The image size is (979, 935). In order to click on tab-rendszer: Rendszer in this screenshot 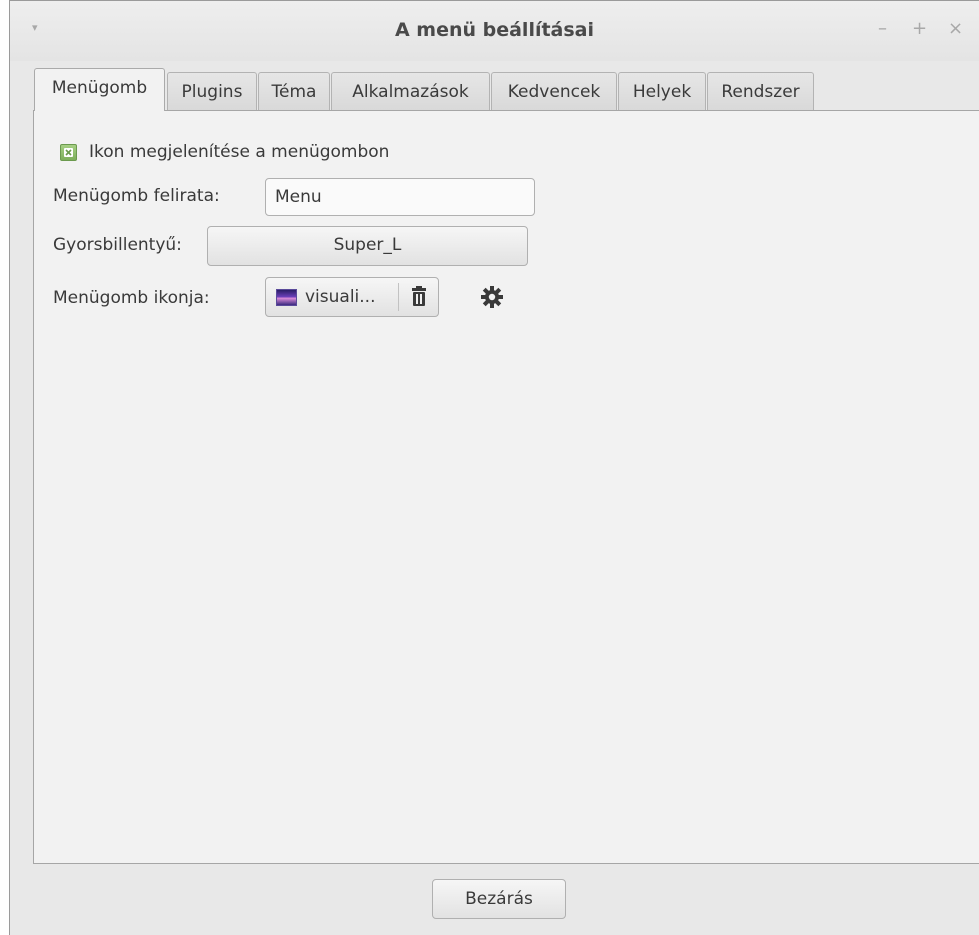, I will do `click(760, 91)`.